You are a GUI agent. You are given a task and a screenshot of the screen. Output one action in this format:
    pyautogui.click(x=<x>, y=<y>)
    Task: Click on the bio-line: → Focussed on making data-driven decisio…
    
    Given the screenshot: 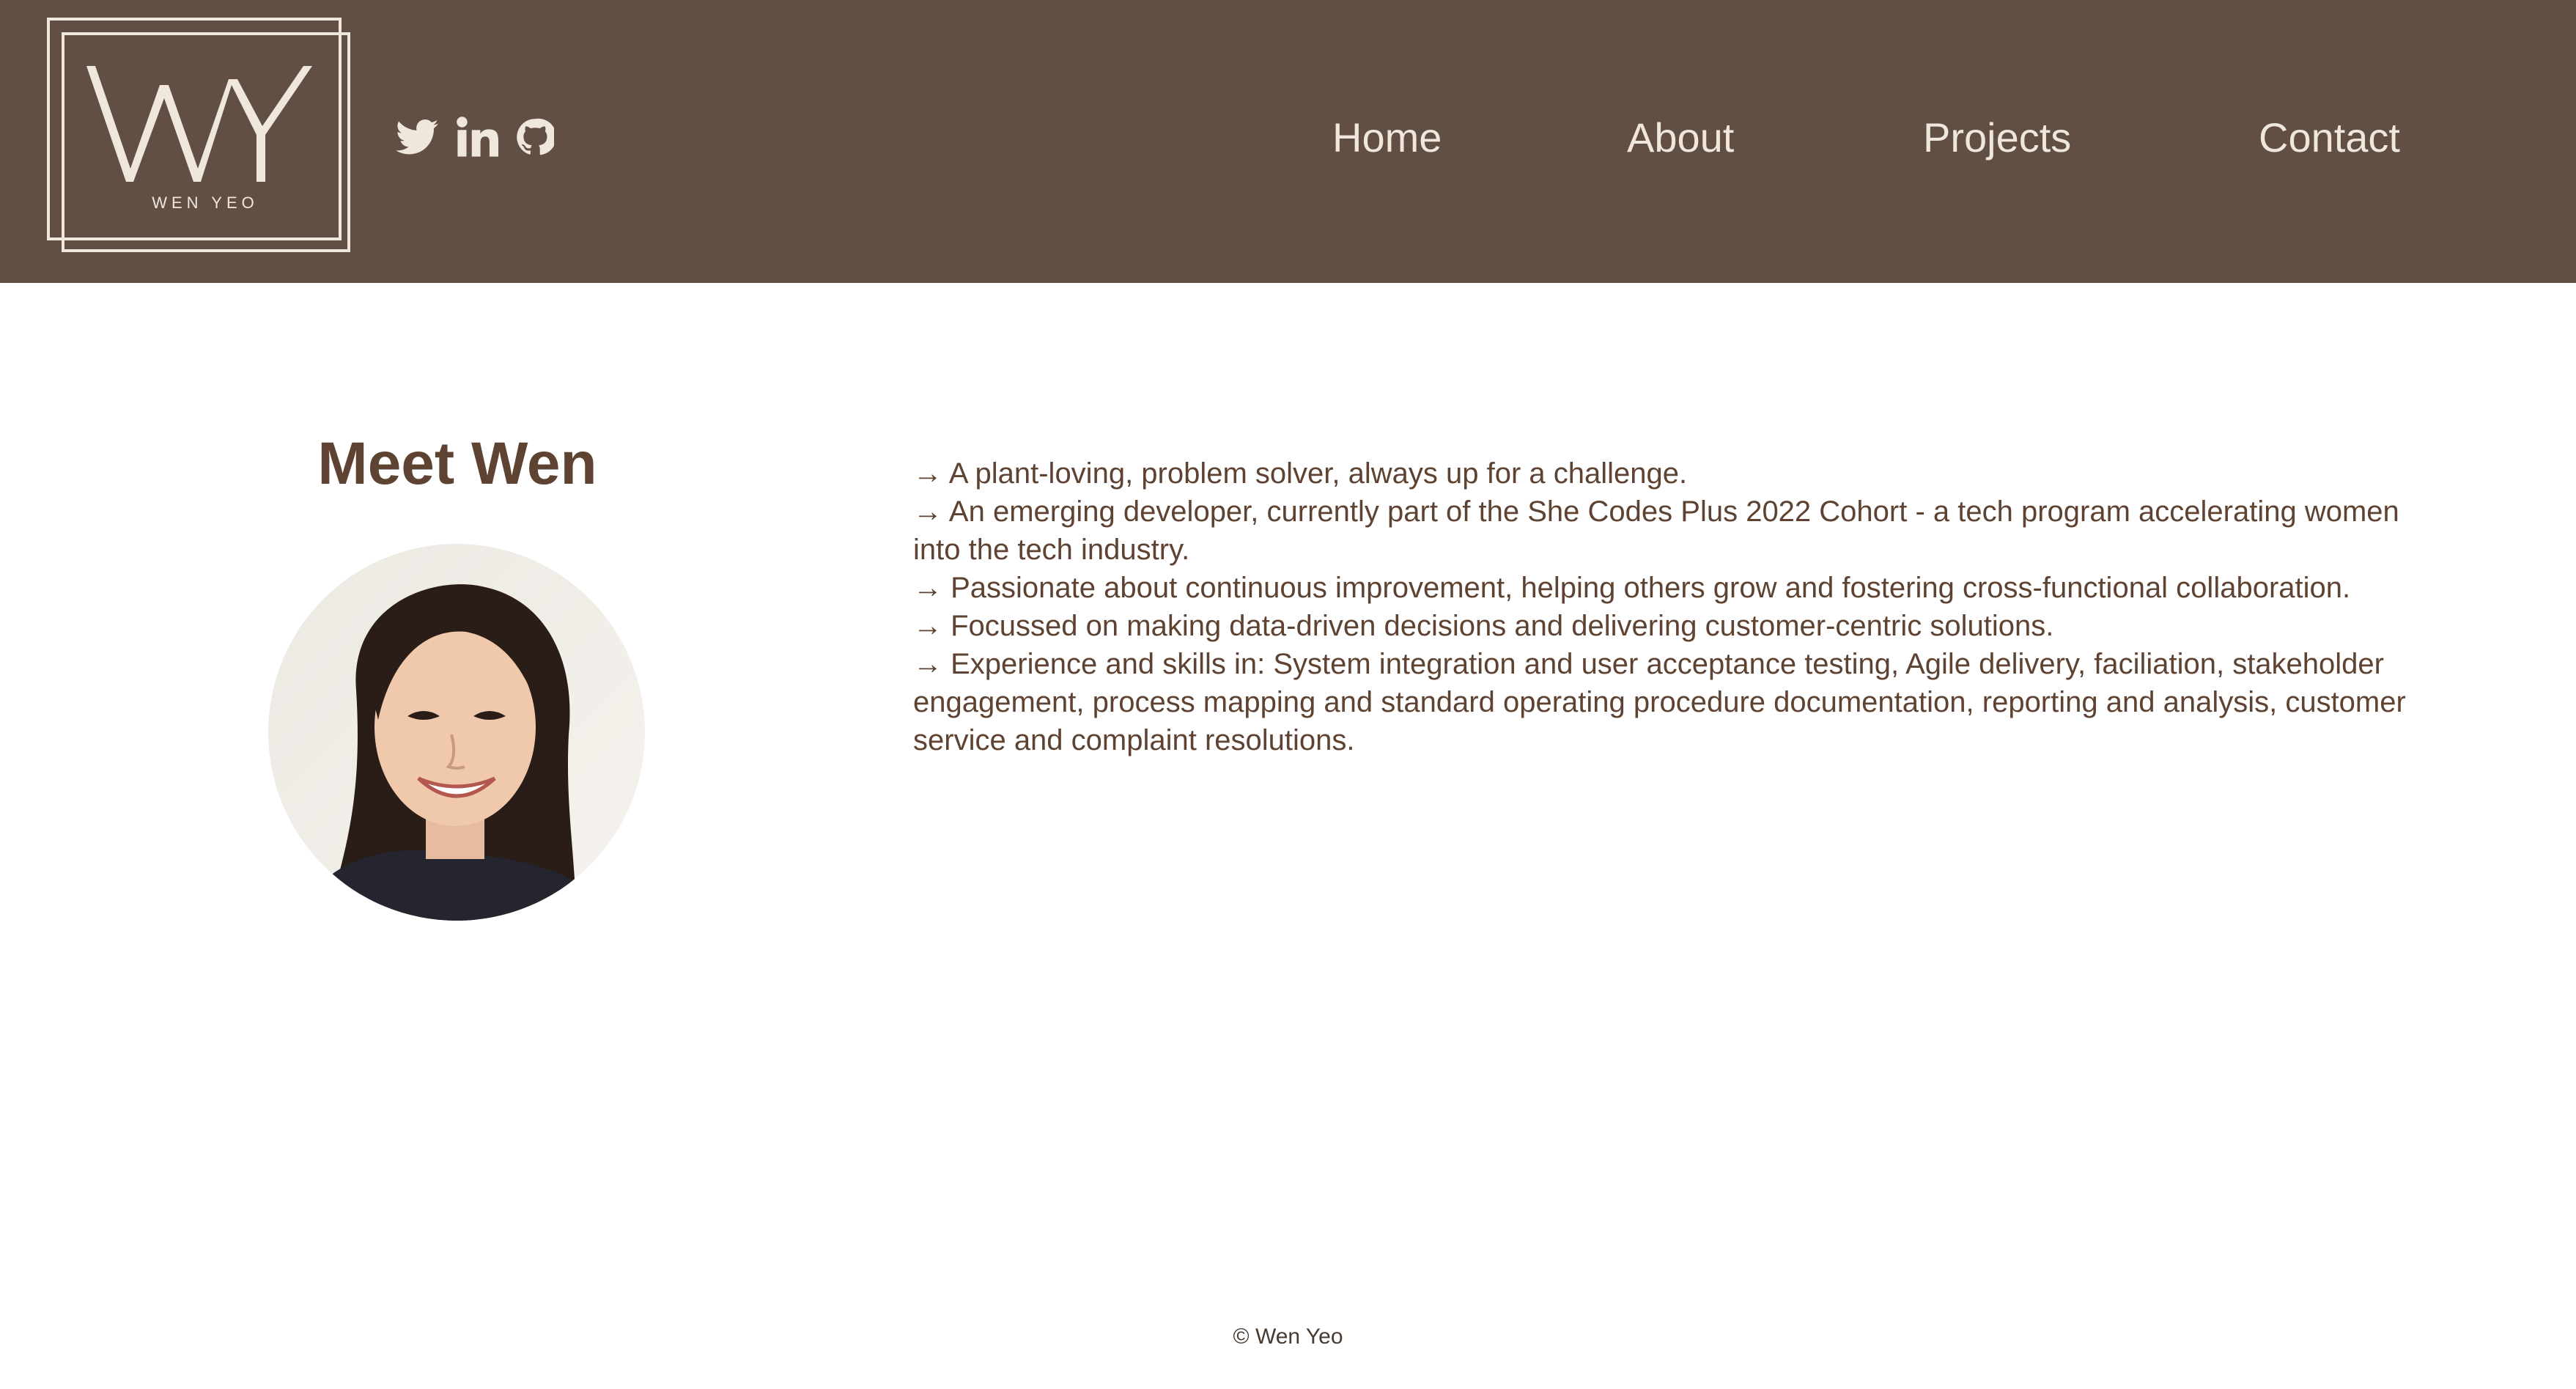 What is the action you would take?
    pyautogui.click(x=1483, y=626)
    